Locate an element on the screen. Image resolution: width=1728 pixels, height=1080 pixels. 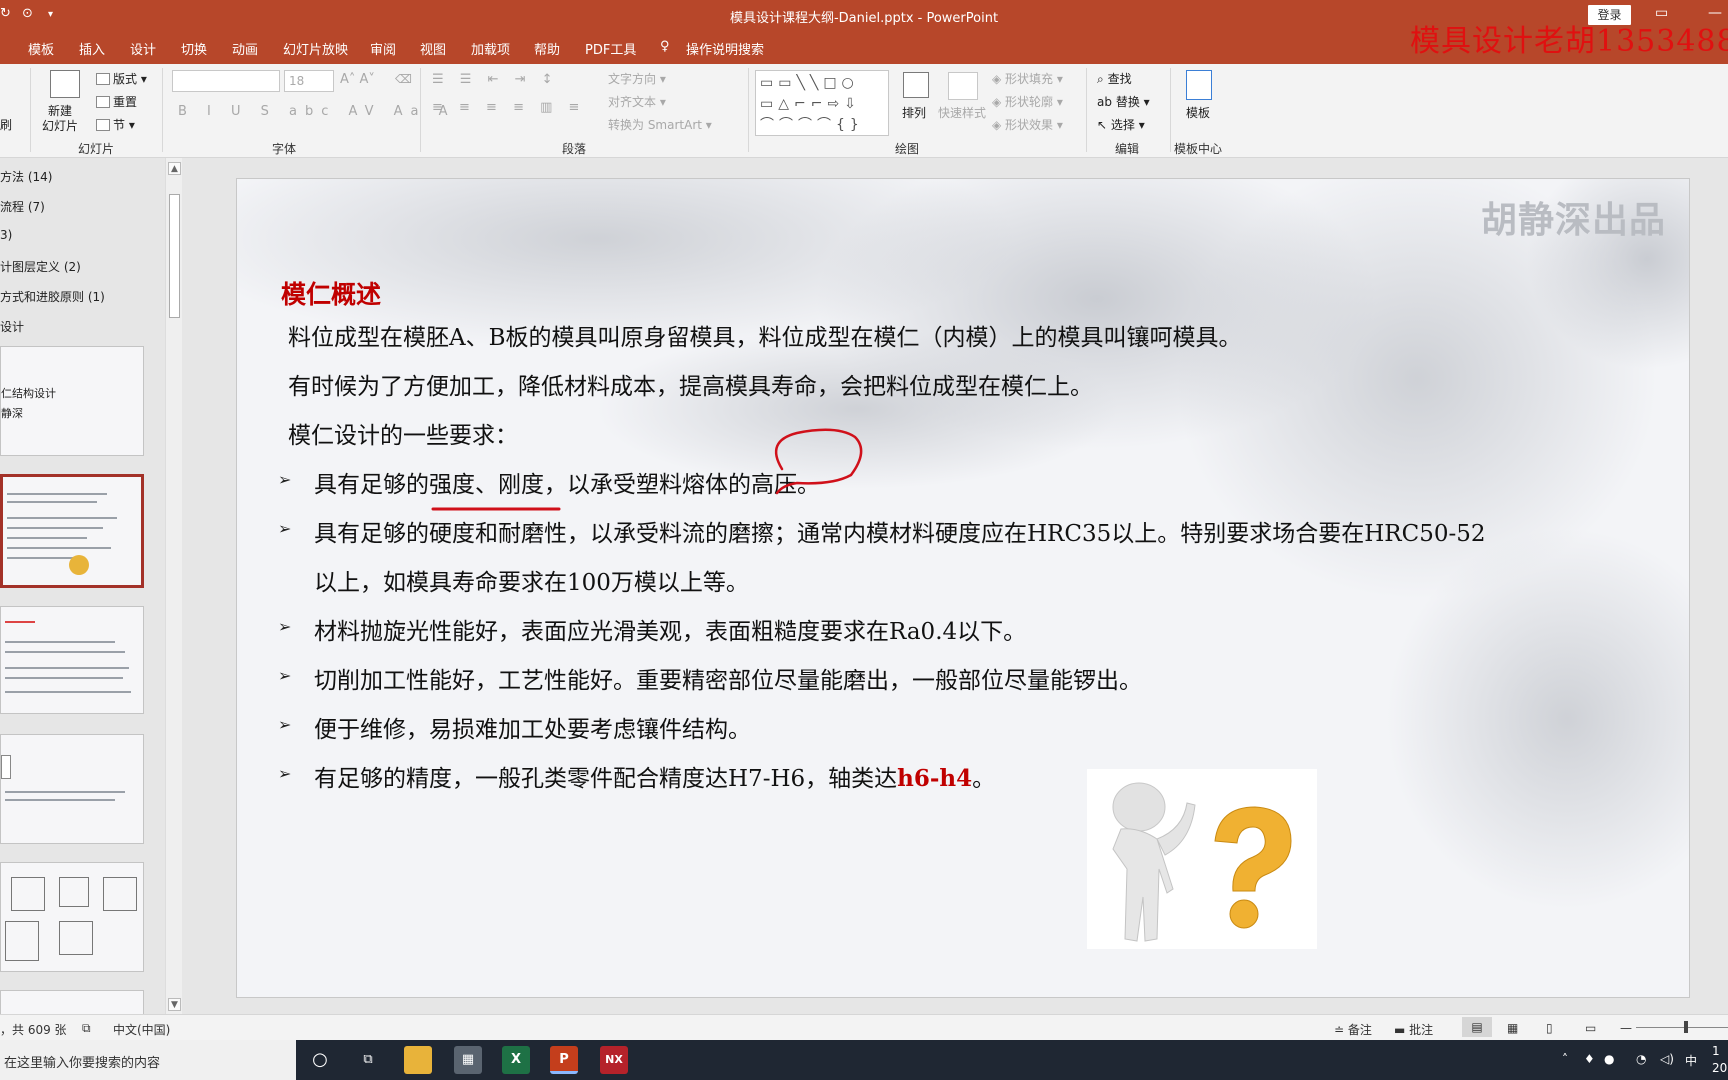
scroll-thumb is located at coordinates (174, 256).